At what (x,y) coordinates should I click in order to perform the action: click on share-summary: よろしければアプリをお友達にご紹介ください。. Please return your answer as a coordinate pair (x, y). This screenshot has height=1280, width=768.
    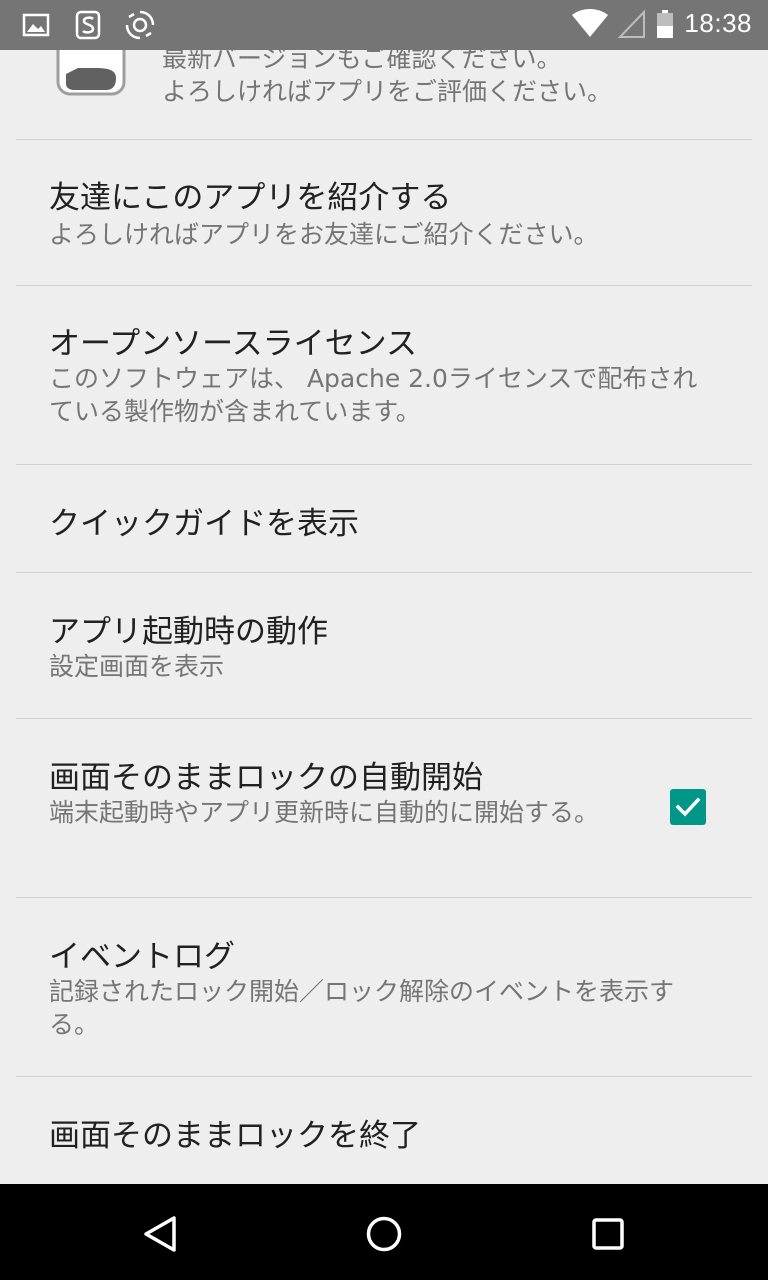
    Looking at the image, I should click on (324, 234).